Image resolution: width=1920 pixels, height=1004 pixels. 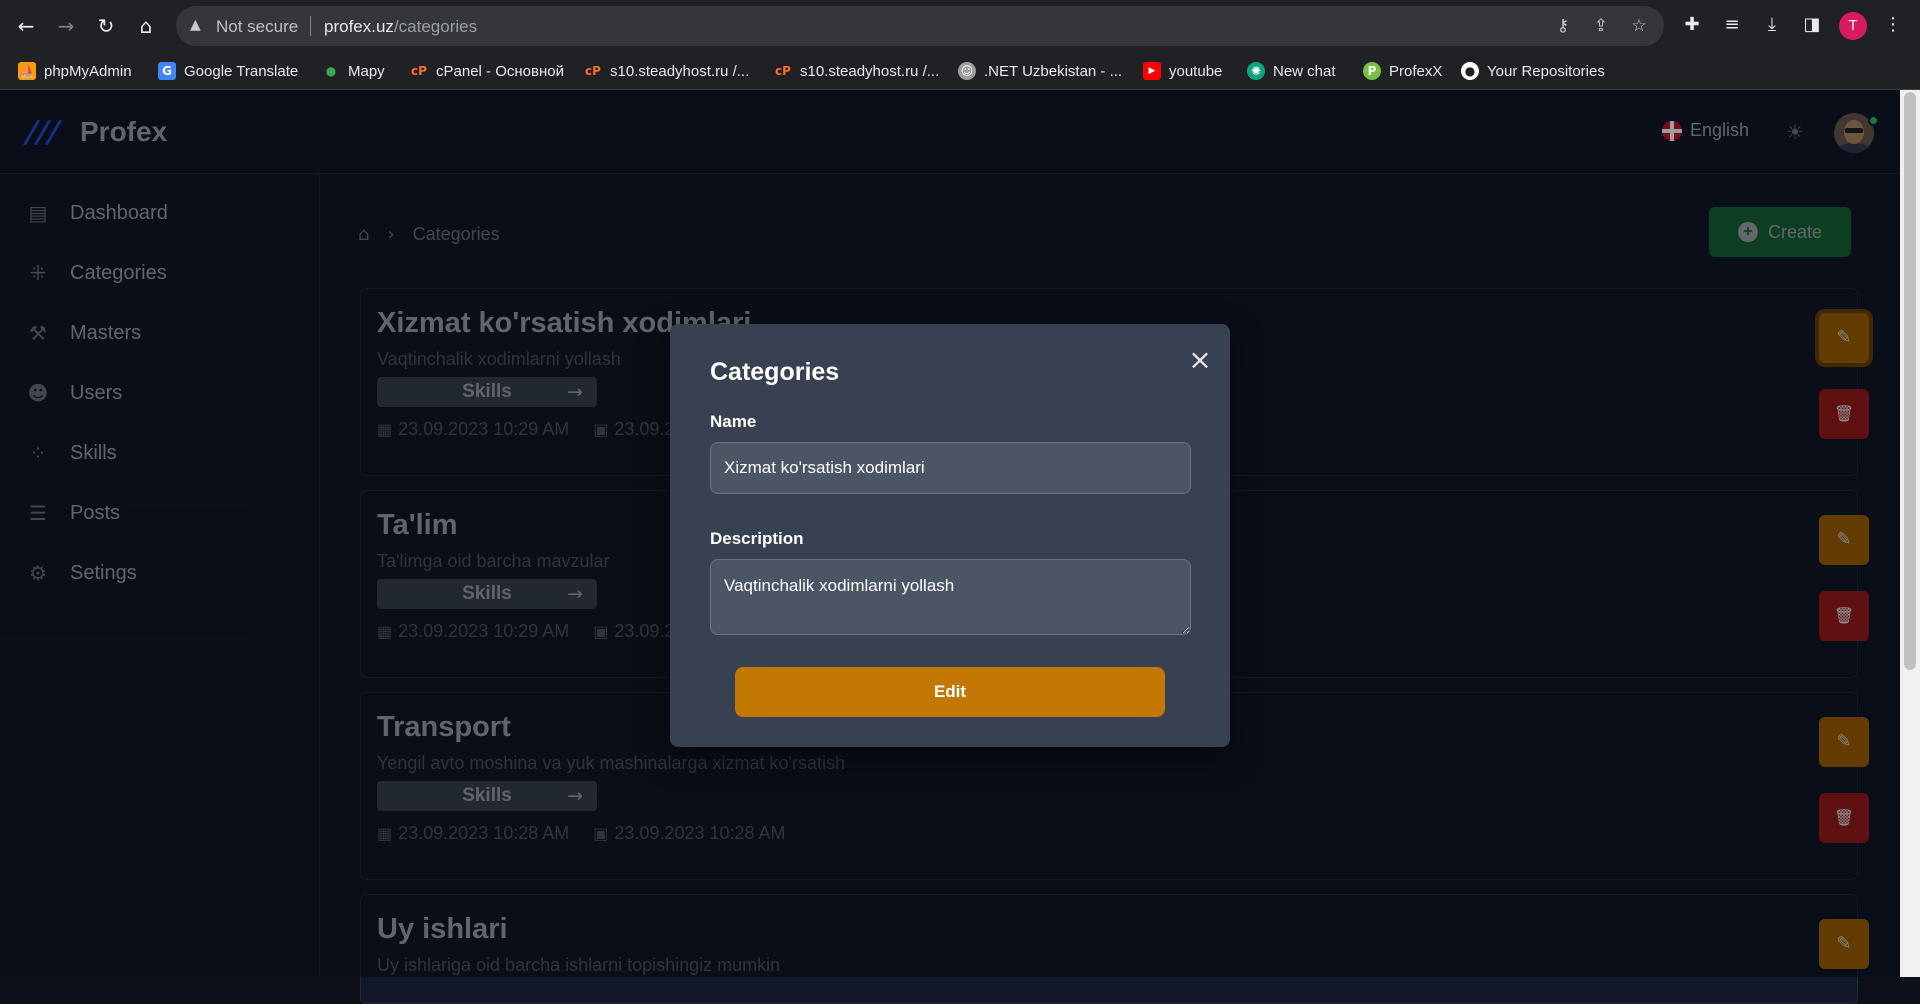 What do you see at coordinates (1256, 71) in the screenshot?
I see `chatgpt-icon: ✺` at bounding box center [1256, 71].